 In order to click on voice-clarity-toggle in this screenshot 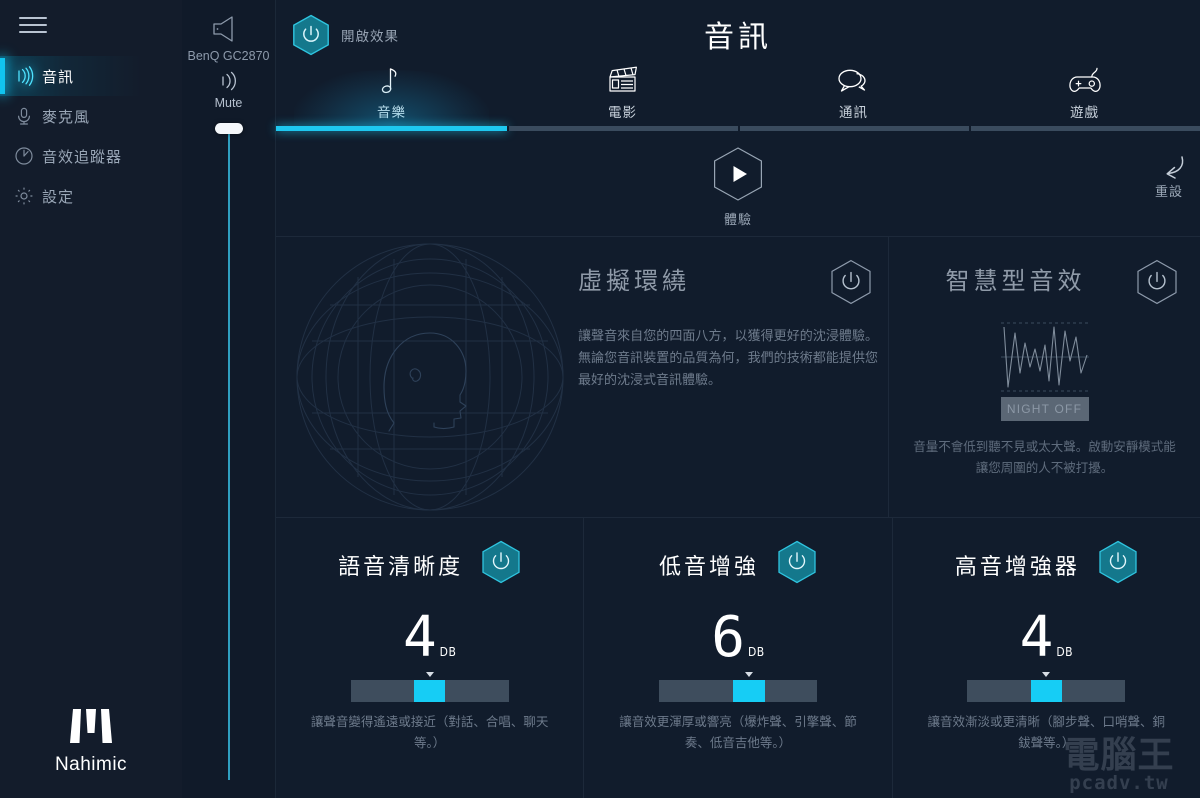, I will do `click(501, 564)`.